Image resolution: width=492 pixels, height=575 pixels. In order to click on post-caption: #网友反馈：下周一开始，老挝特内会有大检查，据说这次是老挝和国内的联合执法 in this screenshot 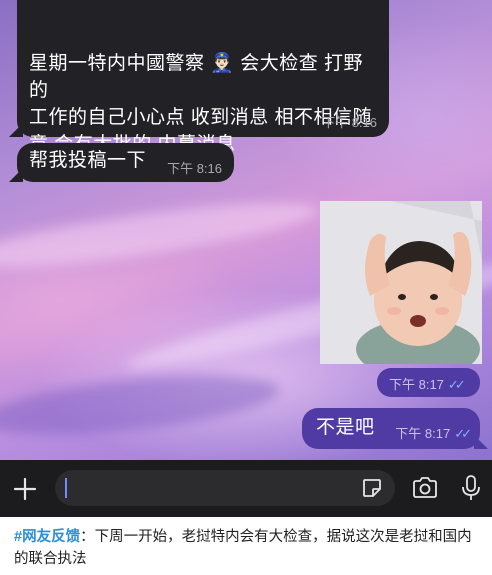, I will do `click(248, 548)`.